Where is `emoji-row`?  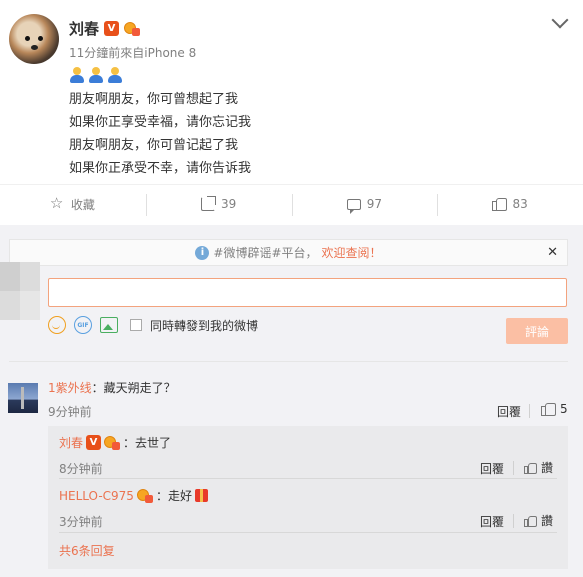 emoji-row is located at coordinates (96, 75).